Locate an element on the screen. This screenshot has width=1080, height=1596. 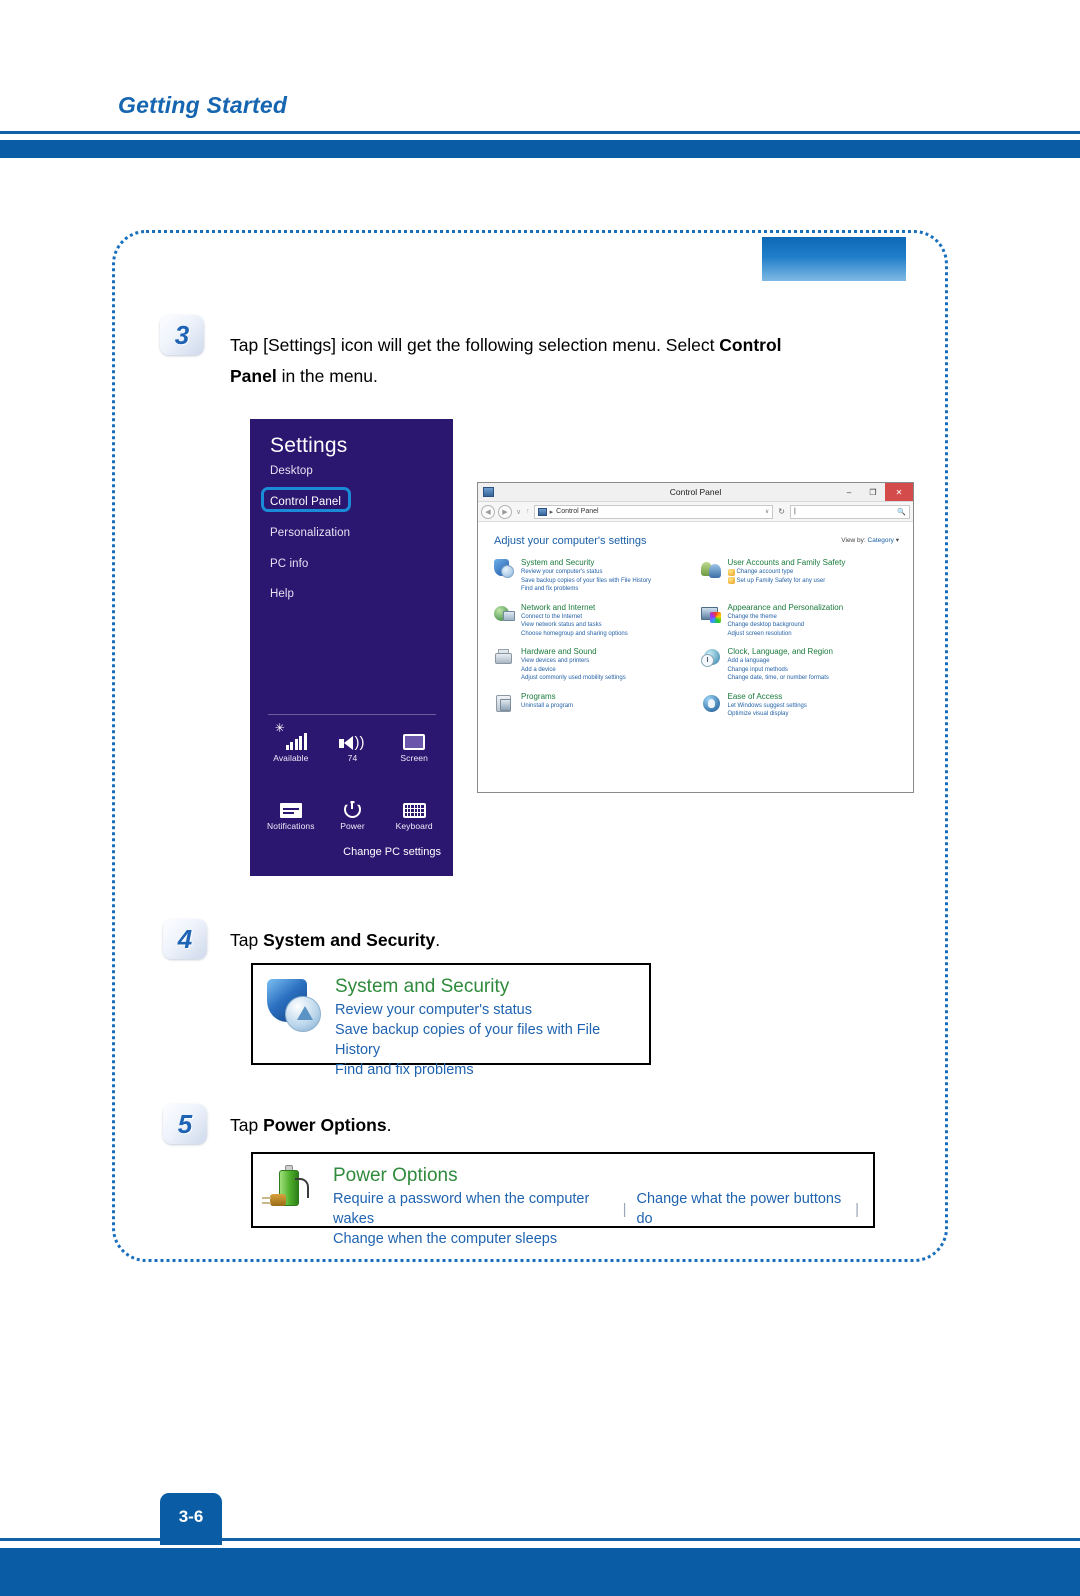
search-caret: | is located at coordinates (795, 511).